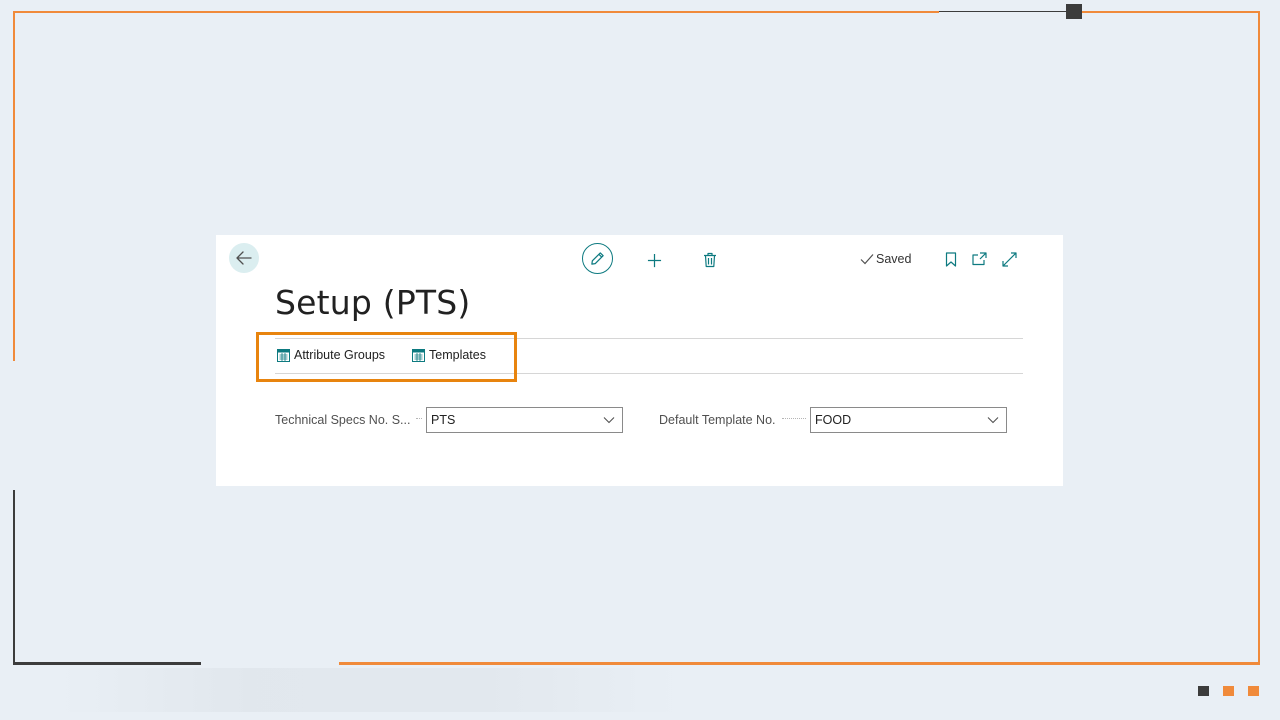 The image size is (1280, 720). I want to click on open-in-new-window-button, so click(979, 259).